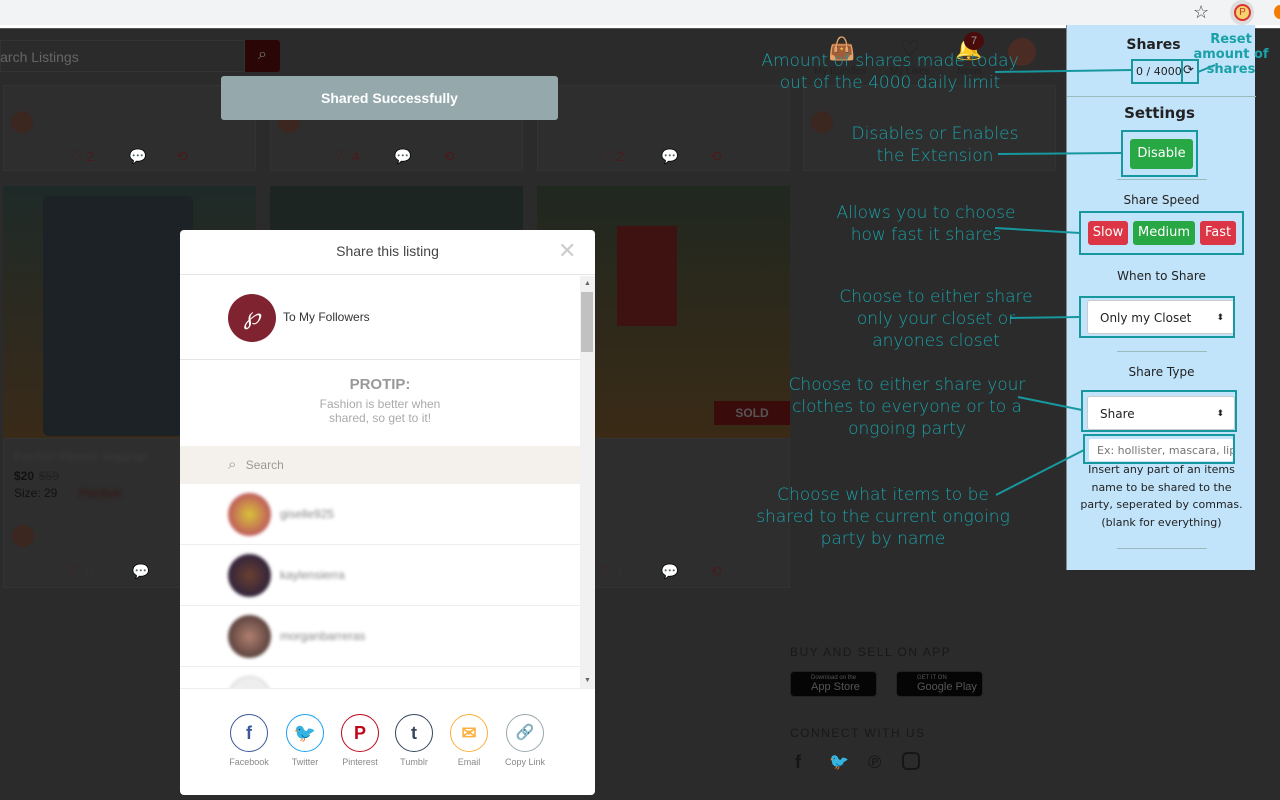 Image resolution: width=1280 pixels, height=800 pixels. I want to click on shares-count-highlight, so click(1157, 71).